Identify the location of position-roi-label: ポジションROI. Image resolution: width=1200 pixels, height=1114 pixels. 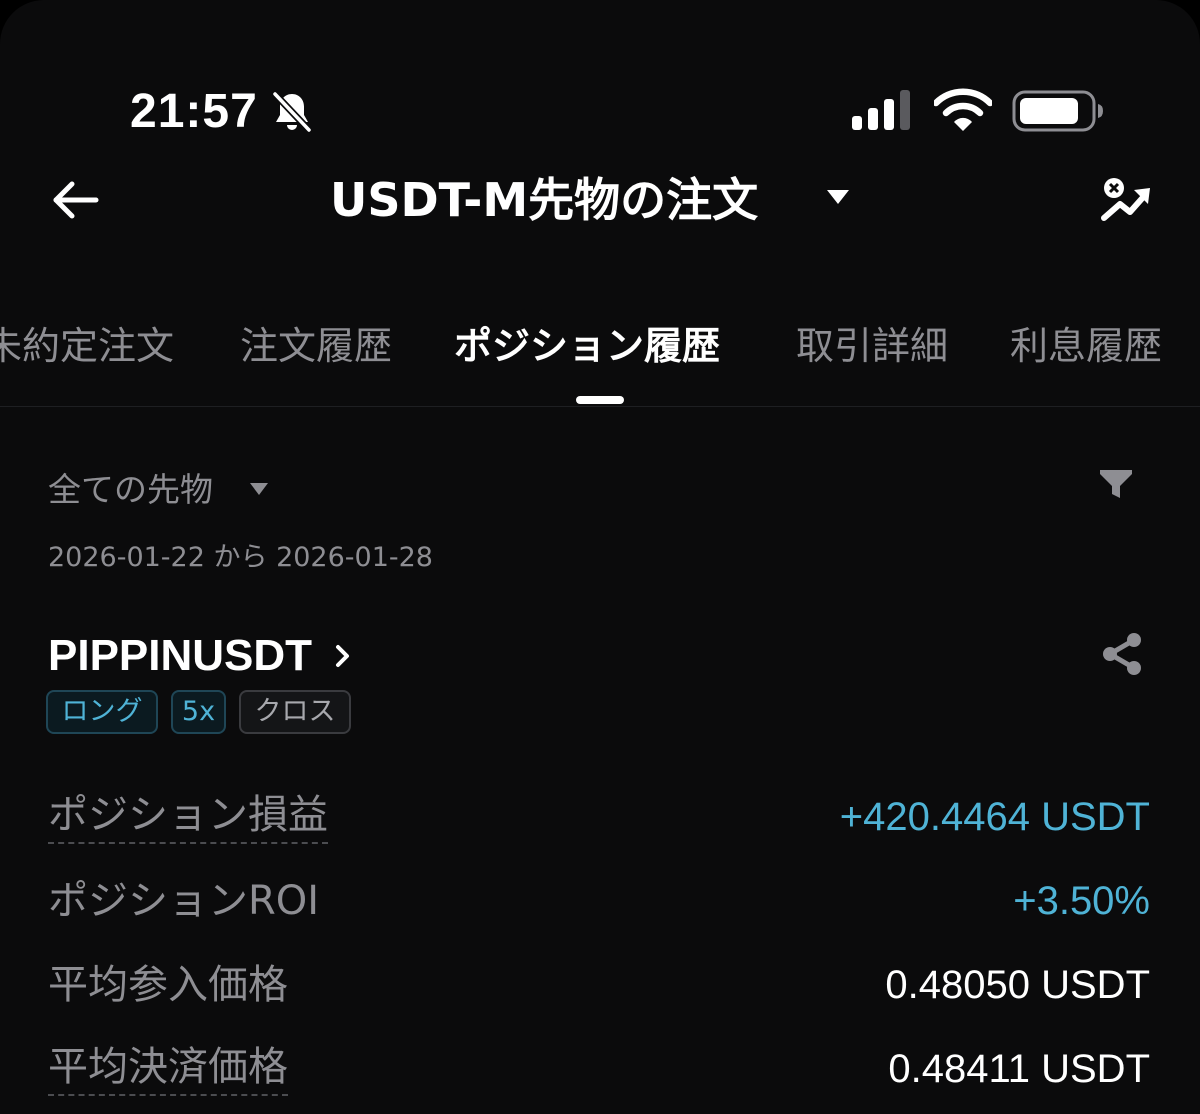
(184, 901).